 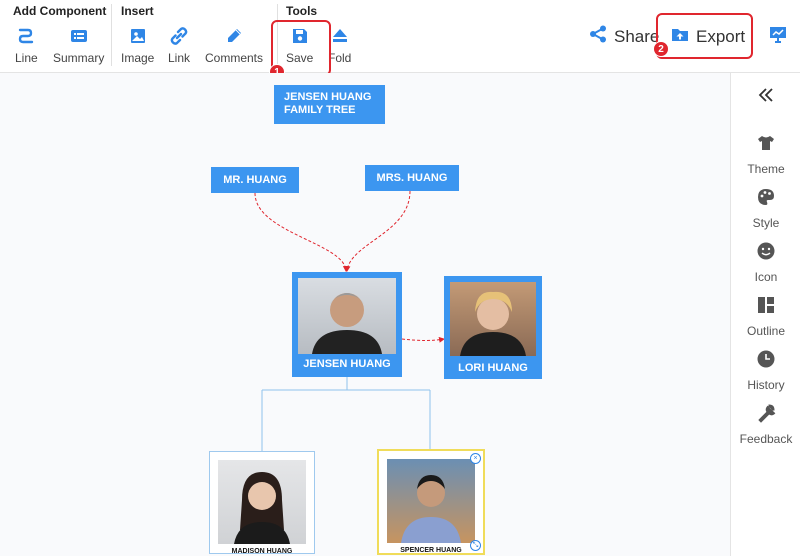 I want to click on image-label: Image, so click(x=138, y=58).